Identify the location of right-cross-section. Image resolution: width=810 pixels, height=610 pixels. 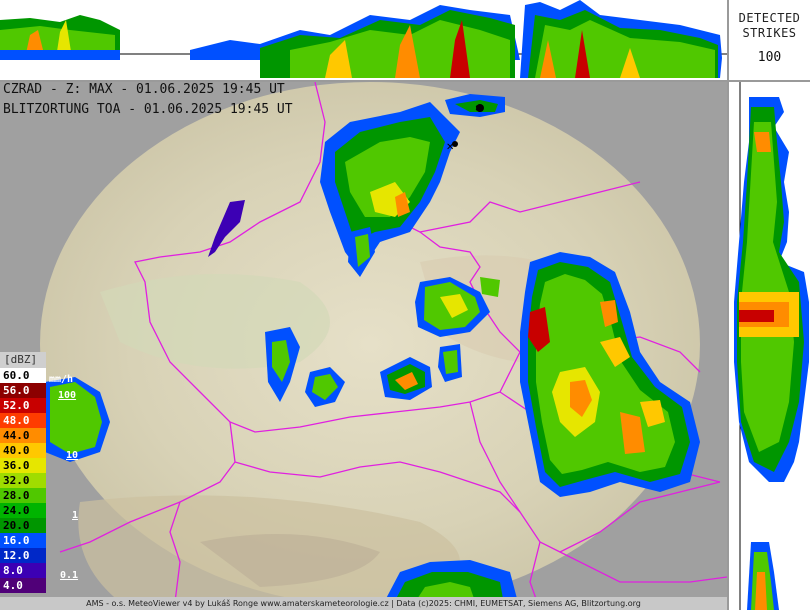
(769, 346).